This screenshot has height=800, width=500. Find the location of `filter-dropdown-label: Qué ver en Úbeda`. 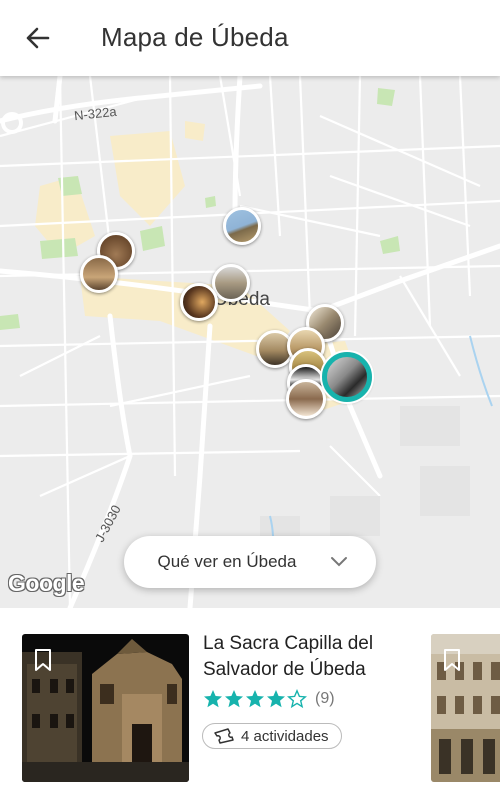

filter-dropdown-label: Qué ver en Úbeda is located at coordinates (227, 561).